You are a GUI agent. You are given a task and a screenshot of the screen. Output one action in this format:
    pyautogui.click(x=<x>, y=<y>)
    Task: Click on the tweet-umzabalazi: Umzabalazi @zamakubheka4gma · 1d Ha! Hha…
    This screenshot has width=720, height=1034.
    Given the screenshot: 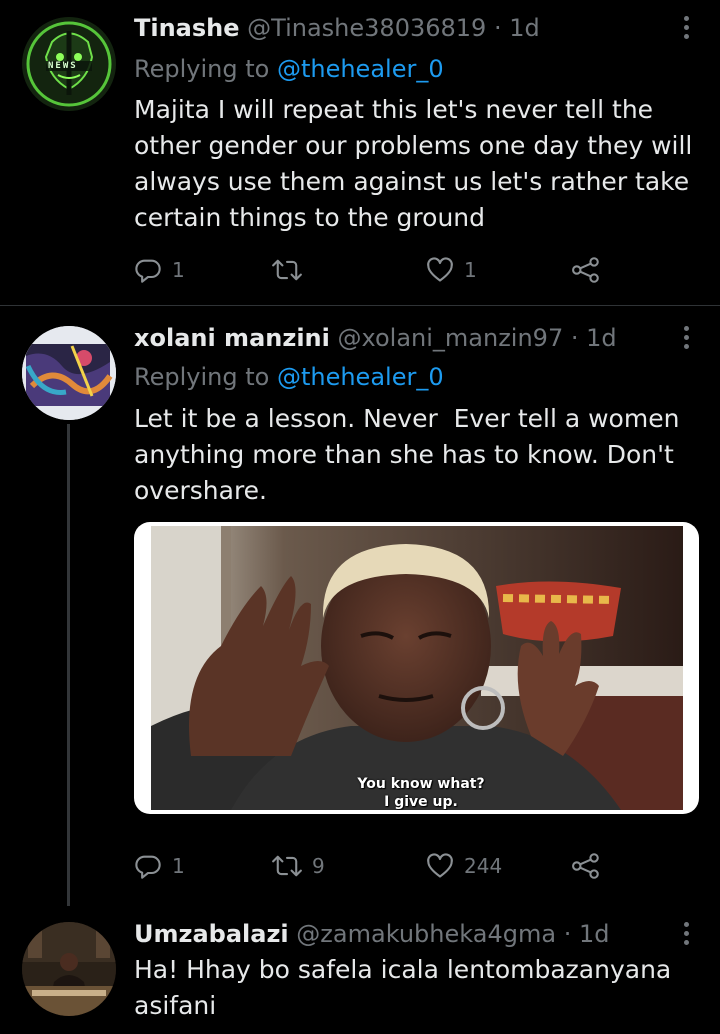 What is the action you would take?
    pyautogui.click(x=360, y=970)
    